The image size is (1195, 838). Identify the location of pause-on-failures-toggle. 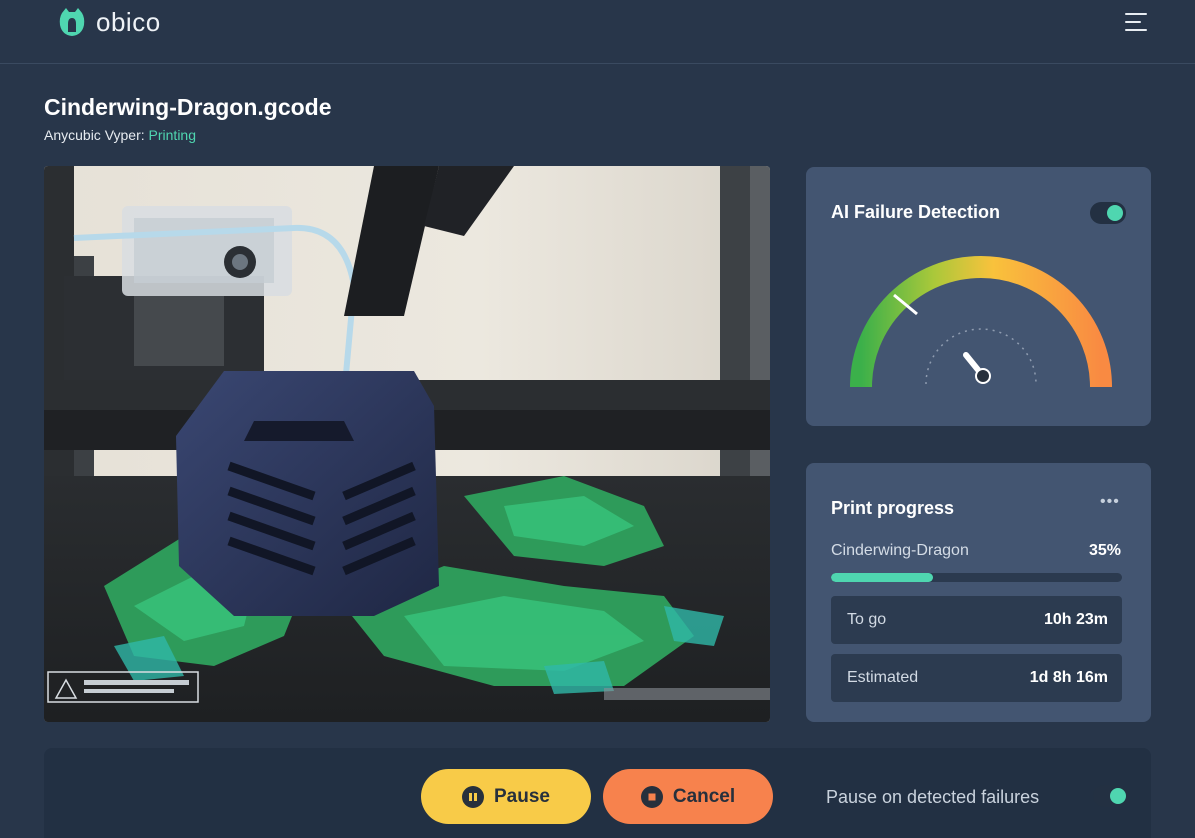
(1111, 796).